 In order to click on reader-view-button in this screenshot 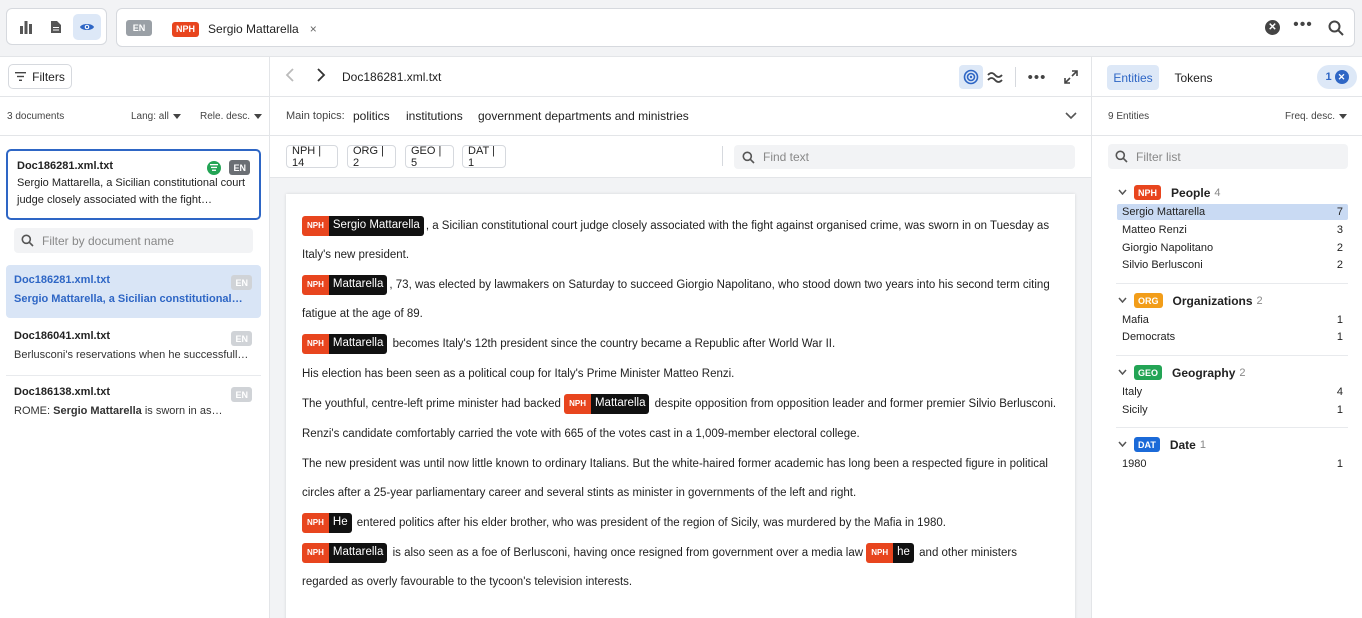, I will do `click(86, 26)`.